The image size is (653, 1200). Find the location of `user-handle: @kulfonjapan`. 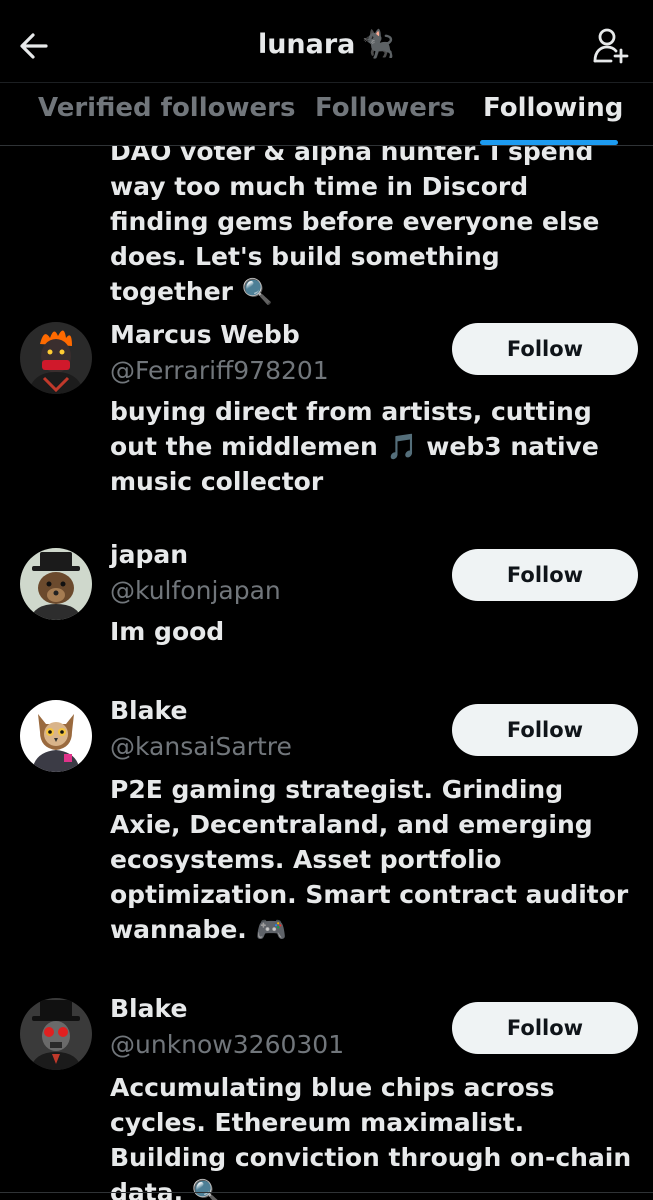

user-handle: @kulfonjapan is located at coordinates (195, 590).